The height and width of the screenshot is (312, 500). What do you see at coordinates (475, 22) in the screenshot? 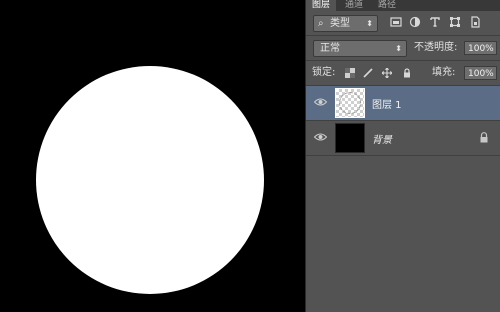
I see `smart-object-icon` at bounding box center [475, 22].